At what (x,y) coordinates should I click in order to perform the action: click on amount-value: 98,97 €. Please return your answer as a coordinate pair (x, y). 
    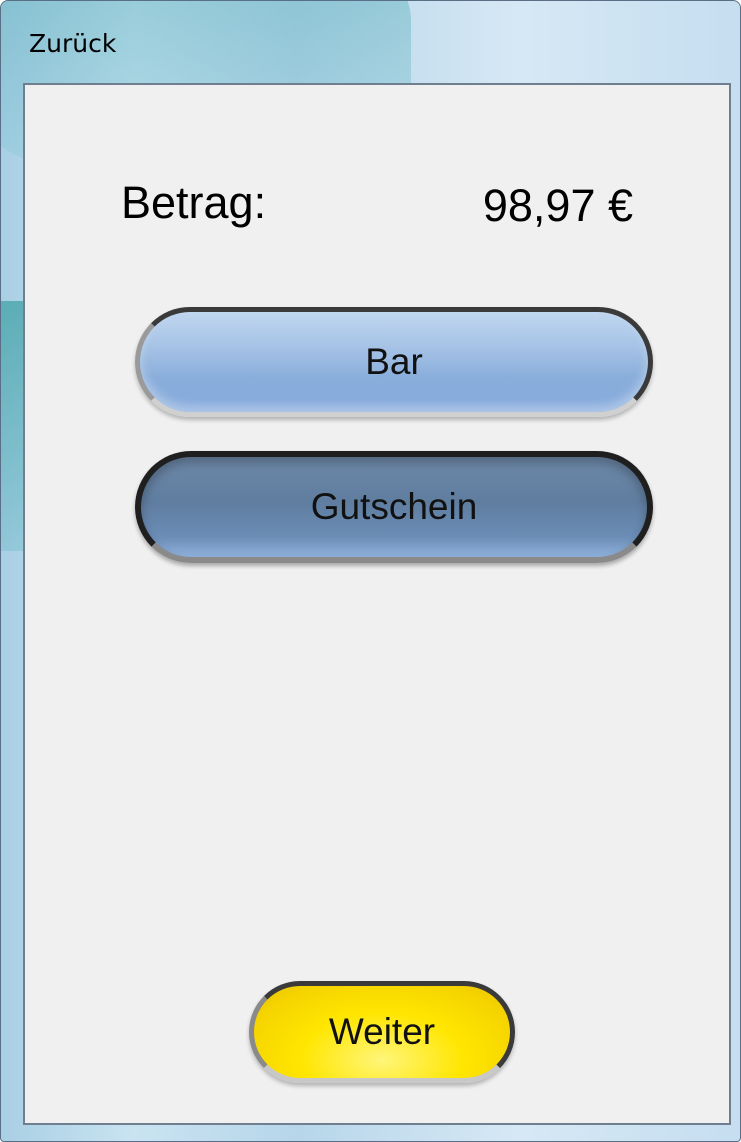
    Looking at the image, I should click on (557, 205).